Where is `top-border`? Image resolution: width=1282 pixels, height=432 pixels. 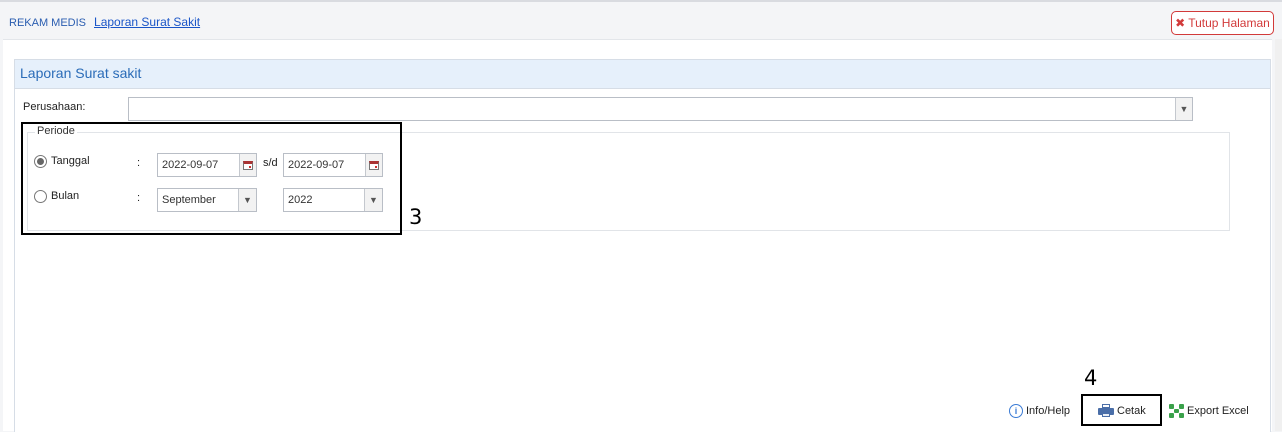 top-border is located at coordinates (641, 1).